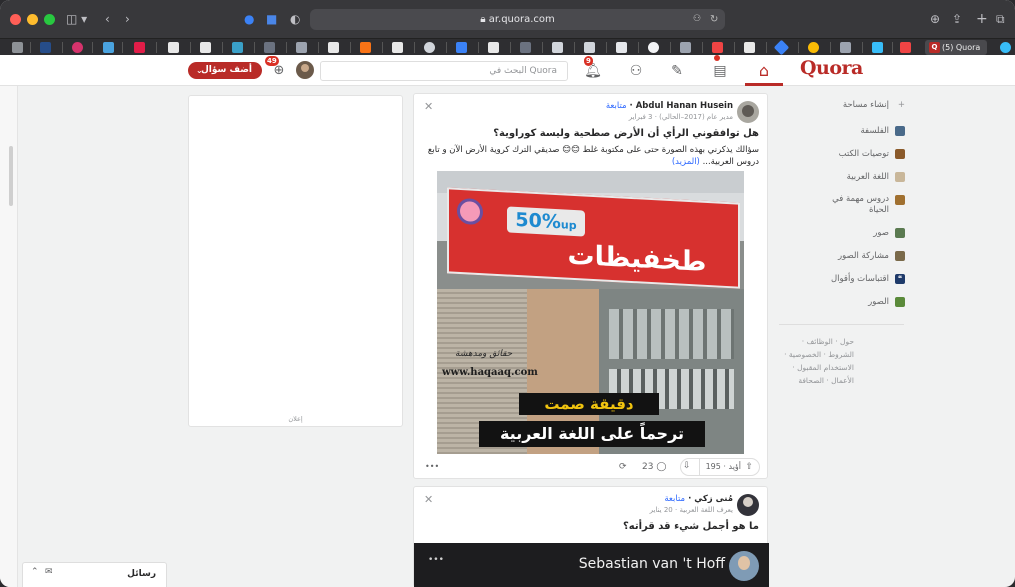  I want to click on sidebar-item-life-lessons: دروس مهمة في الحياة, so click(843, 205).